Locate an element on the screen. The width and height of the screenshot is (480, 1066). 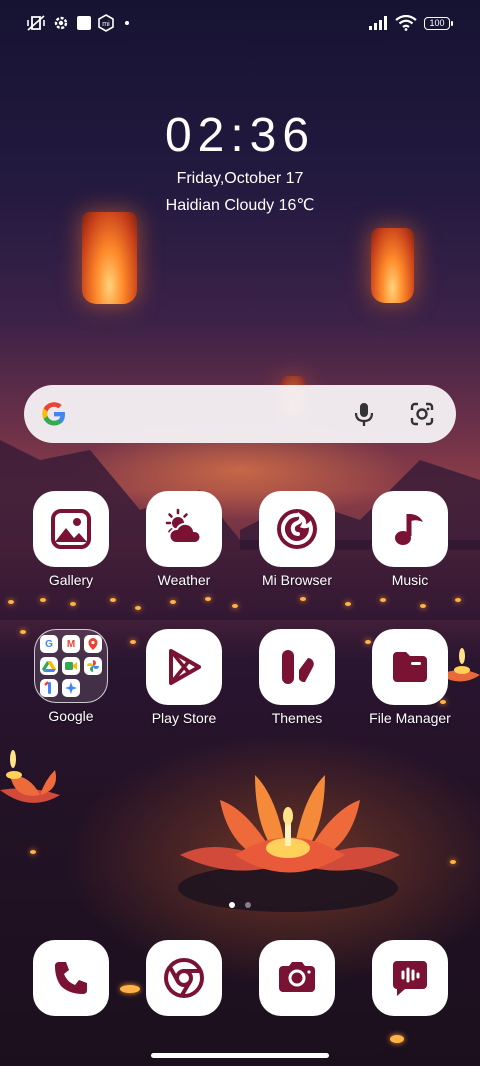
google-search-bar is located at coordinates (240, 414).